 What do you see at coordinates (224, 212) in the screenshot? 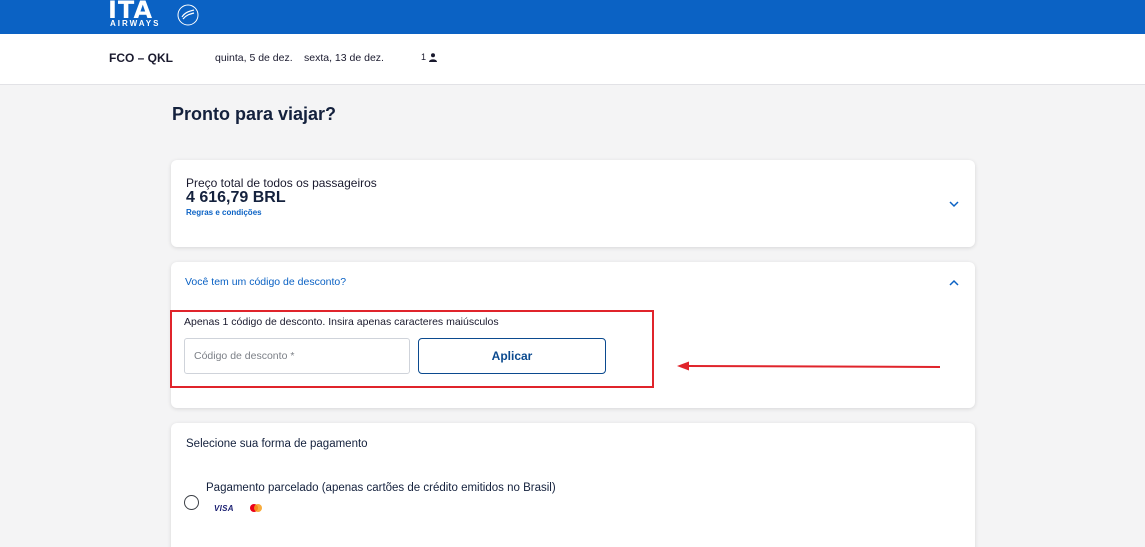
I see `rules-link: Regras e condições` at bounding box center [224, 212].